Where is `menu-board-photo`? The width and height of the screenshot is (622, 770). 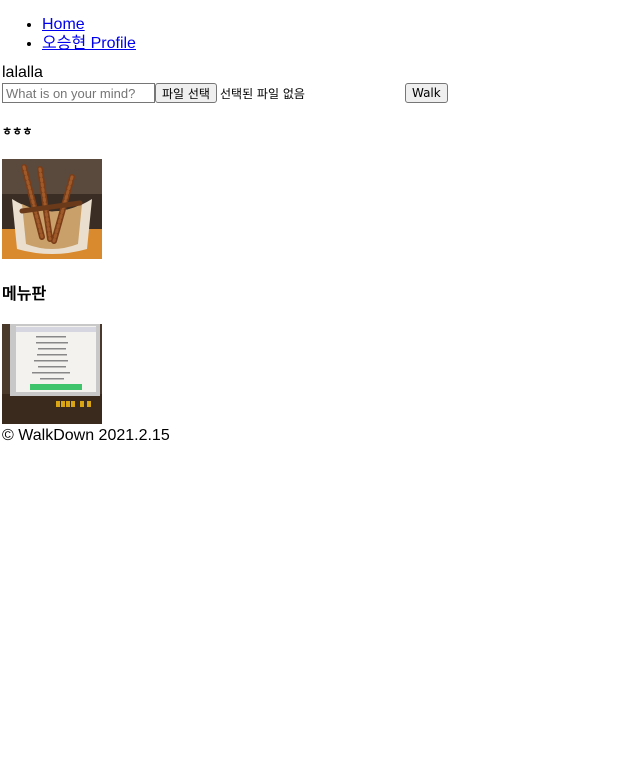
menu-board-photo is located at coordinates (52, 374).